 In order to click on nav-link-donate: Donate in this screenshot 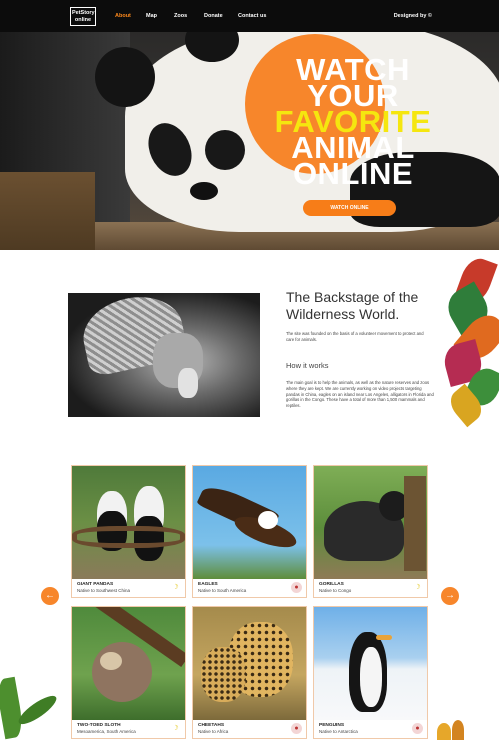, I will do `click(213, 16)`.